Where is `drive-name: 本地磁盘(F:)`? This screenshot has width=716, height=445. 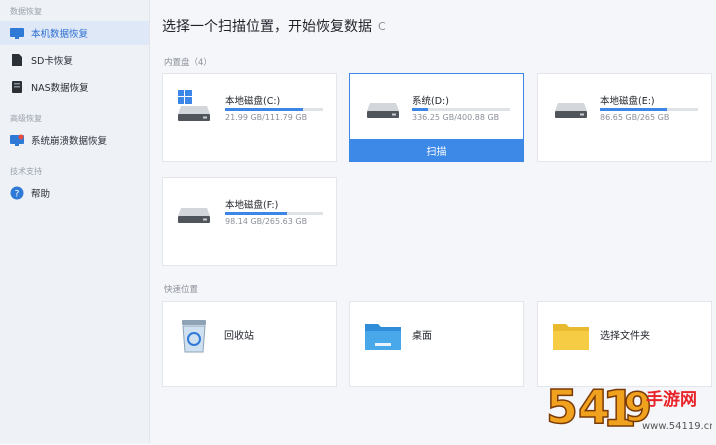
drive-name: 本地磁盘(F:) is located at coordinates (252, 205).